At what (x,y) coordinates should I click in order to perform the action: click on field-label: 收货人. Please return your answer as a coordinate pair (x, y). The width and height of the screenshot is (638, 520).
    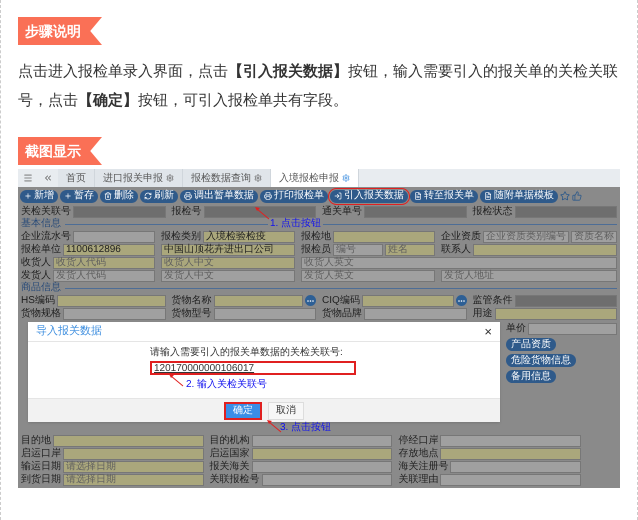
    Looking at the image, I should click on (36, 262).